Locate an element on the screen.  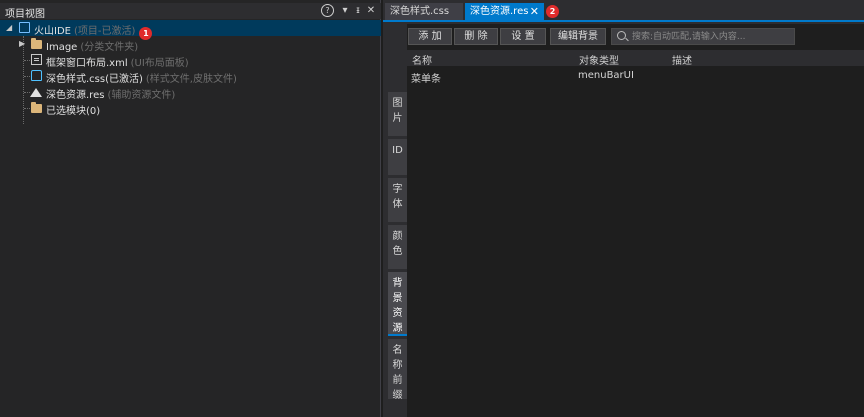
project-view-header: 项目视图 ? ▾ ᵻ ✕ is located at coordinates (190, 11).